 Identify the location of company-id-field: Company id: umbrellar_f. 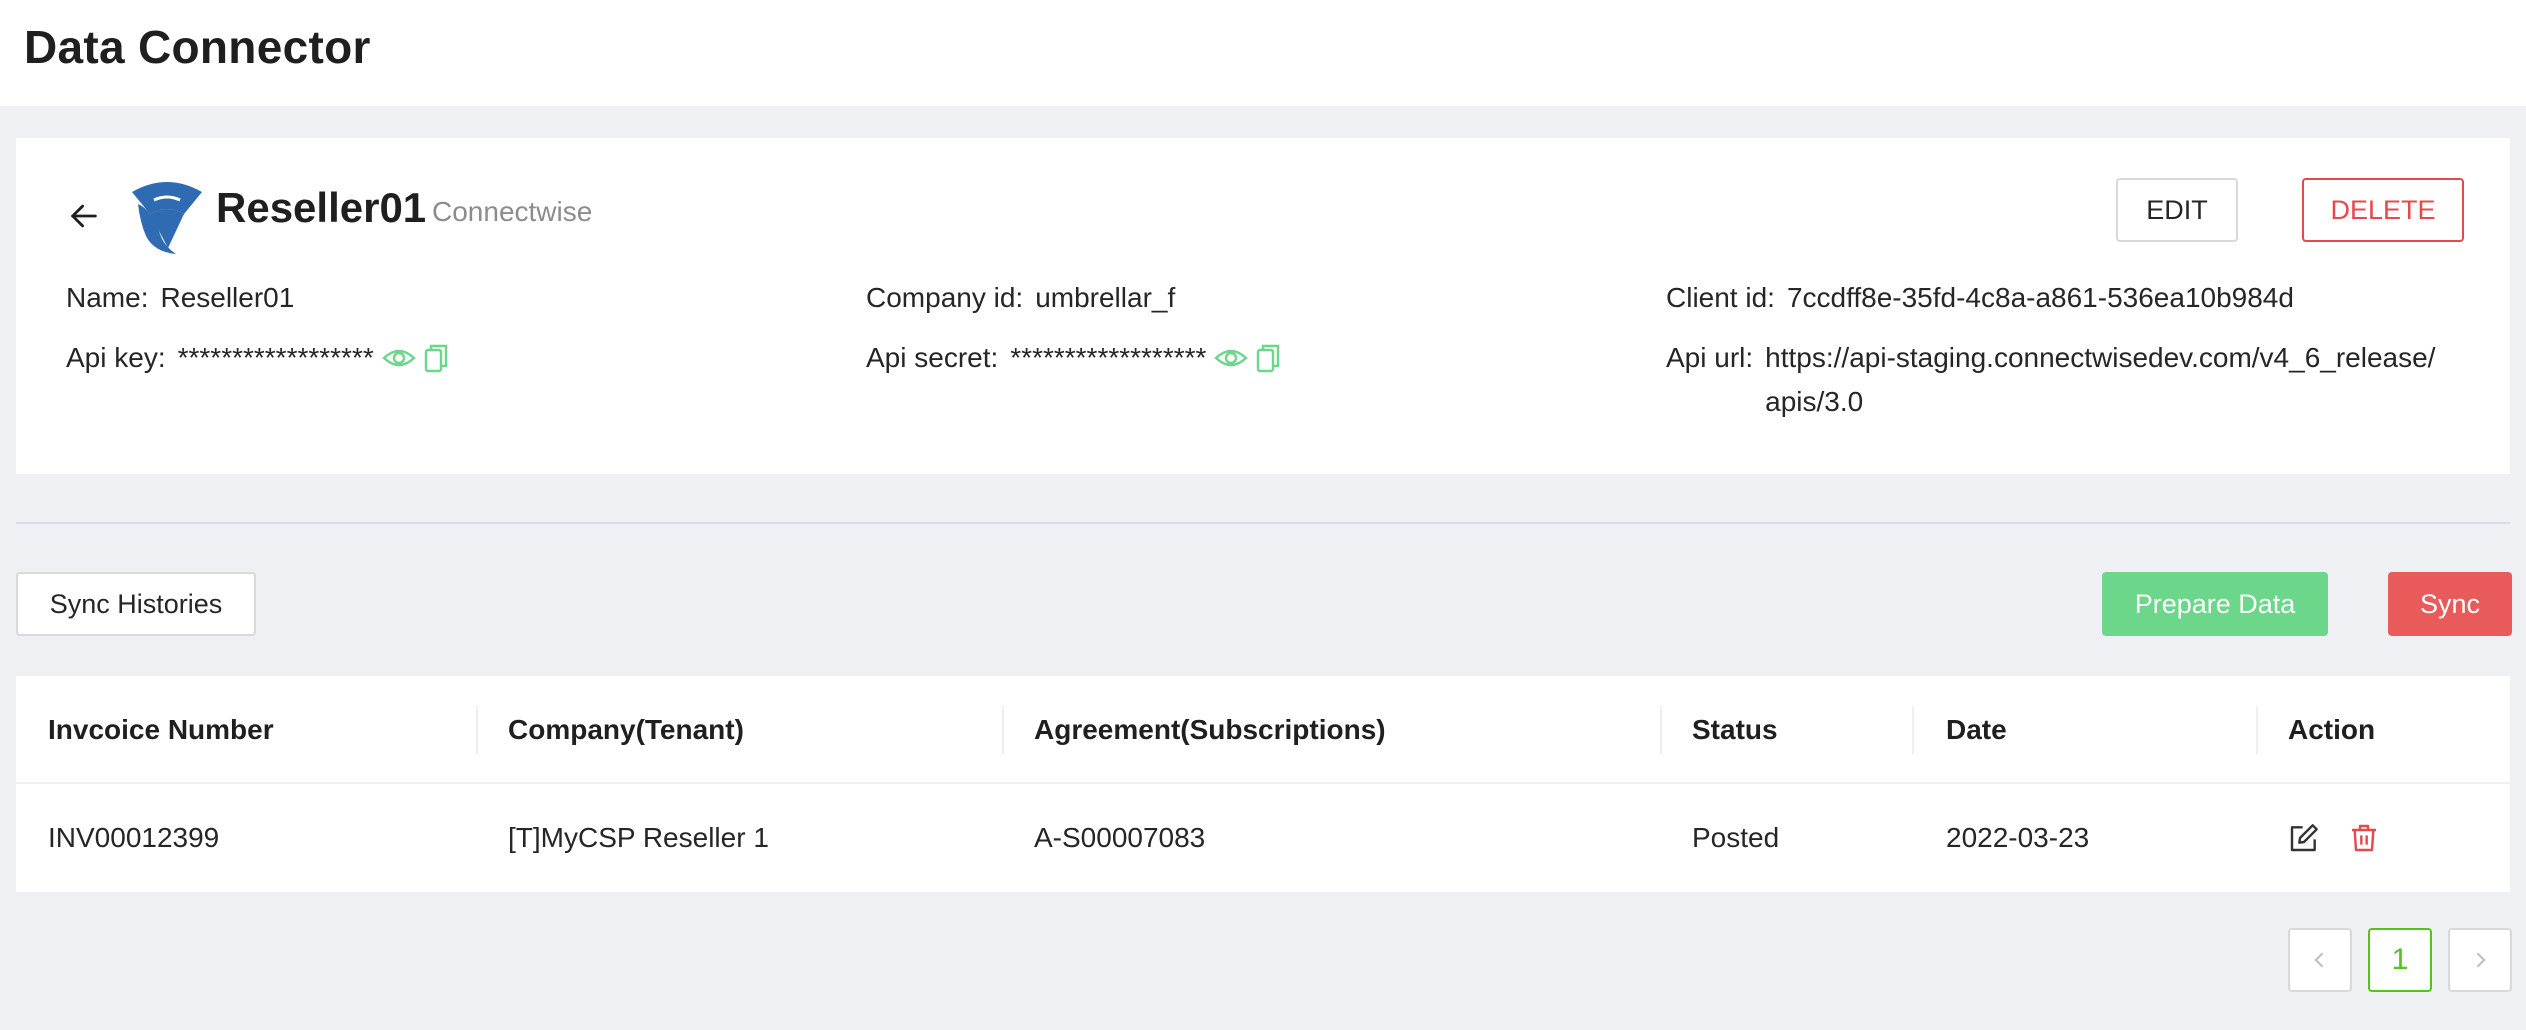
(1020, 298).